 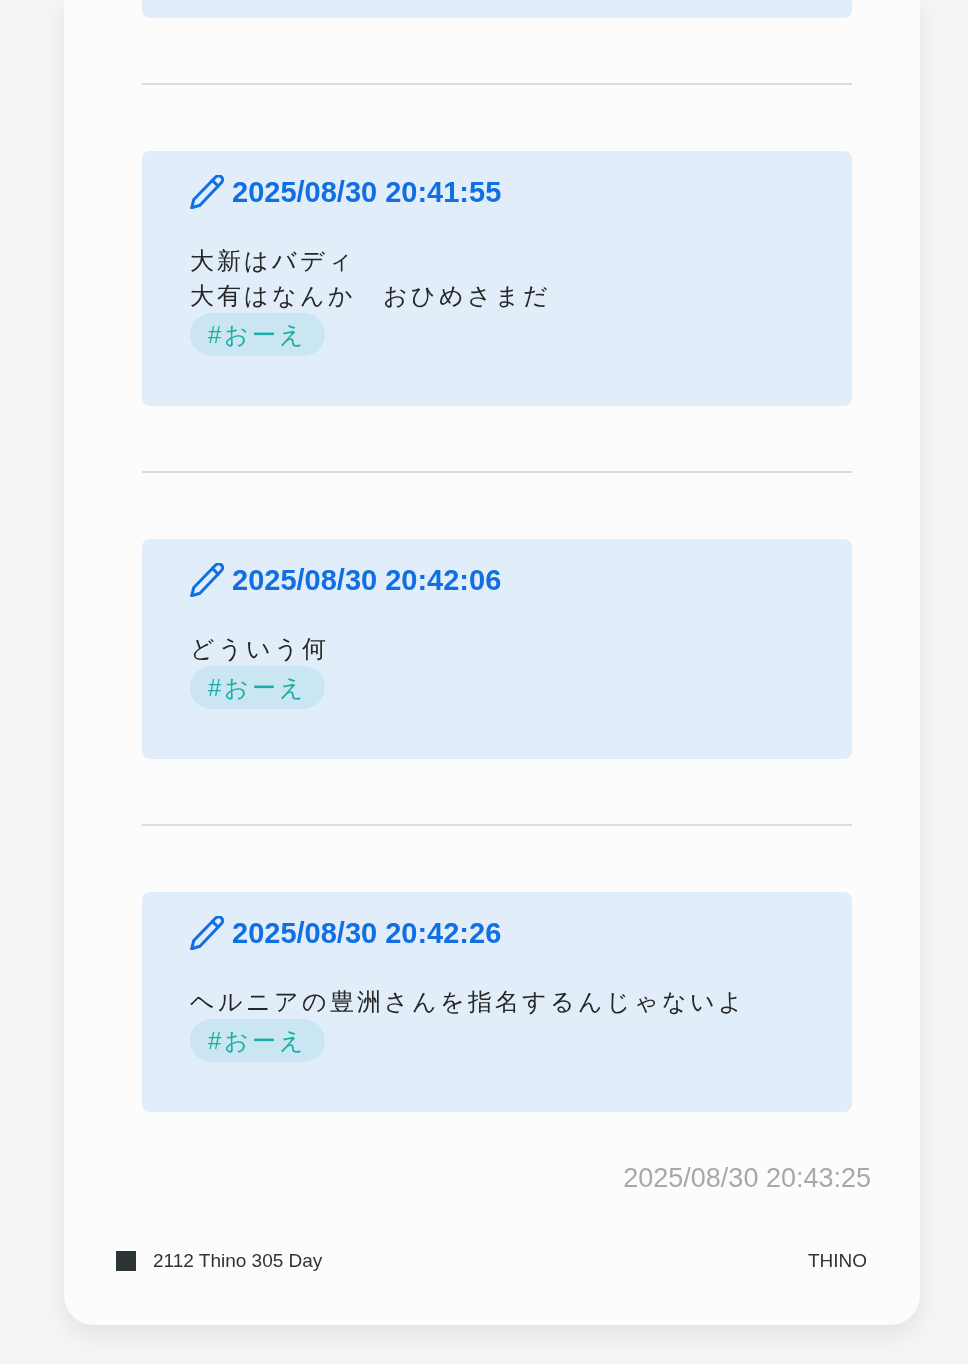 I want to click on square-icon, so click(x=126, y=1261).